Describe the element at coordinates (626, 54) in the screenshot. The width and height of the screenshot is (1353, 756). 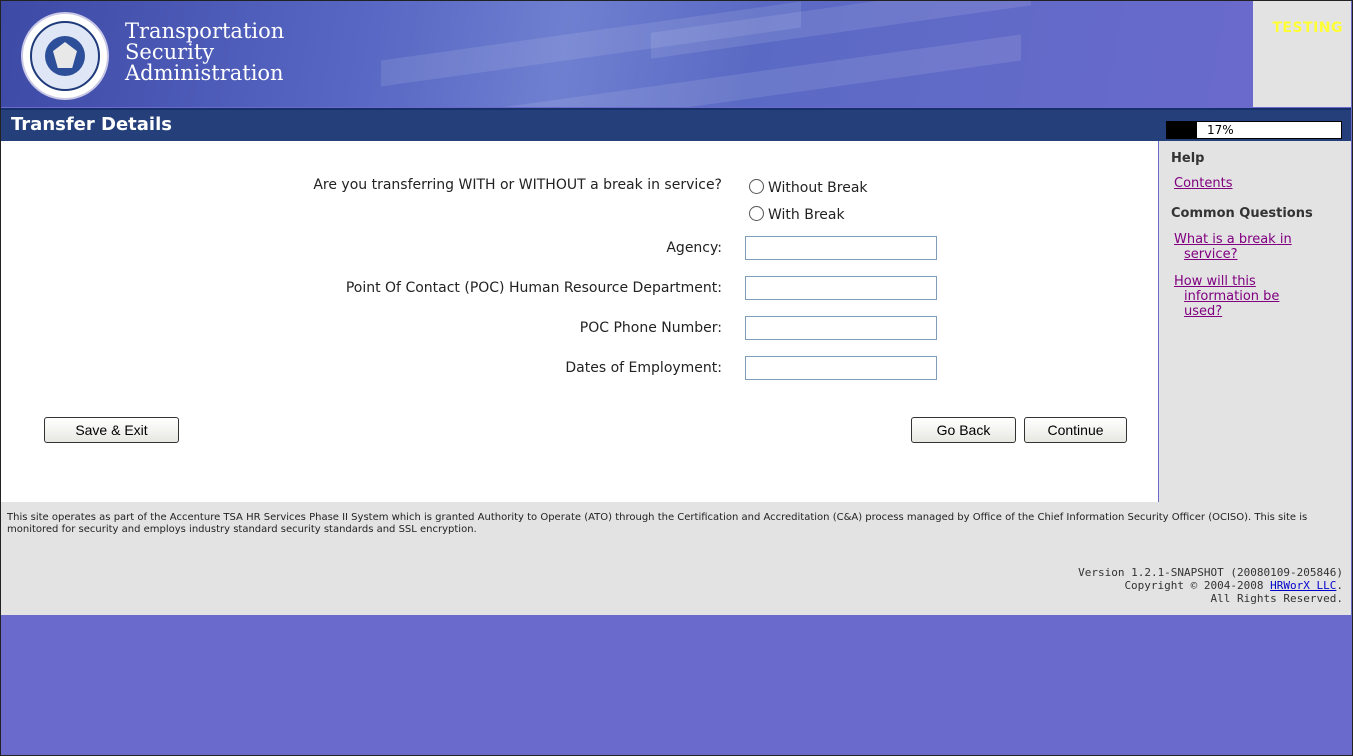
I see `header-banner: Transportation Security Administration` at that location.